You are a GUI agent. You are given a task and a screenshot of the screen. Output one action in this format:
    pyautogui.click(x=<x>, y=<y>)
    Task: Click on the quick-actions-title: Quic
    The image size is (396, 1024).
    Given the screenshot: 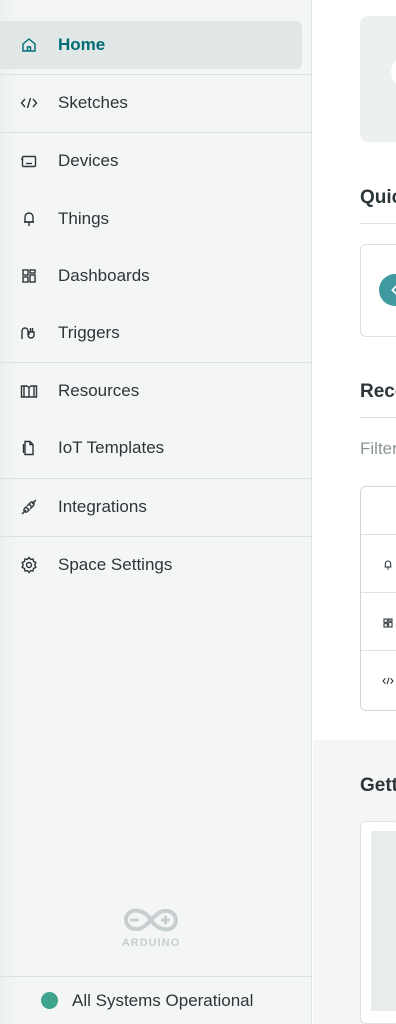 What is the action you would take?
    pyautogui.click(x=378, y=197)
    